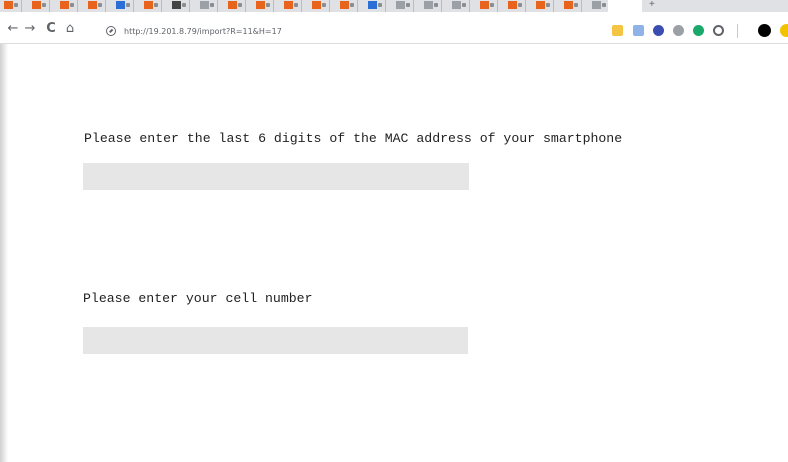 The image size is (788, 462). What do you see at coordinates (111, 31) in the screenshot?
I see `site-info-icon` at bounding box center [111, 31].